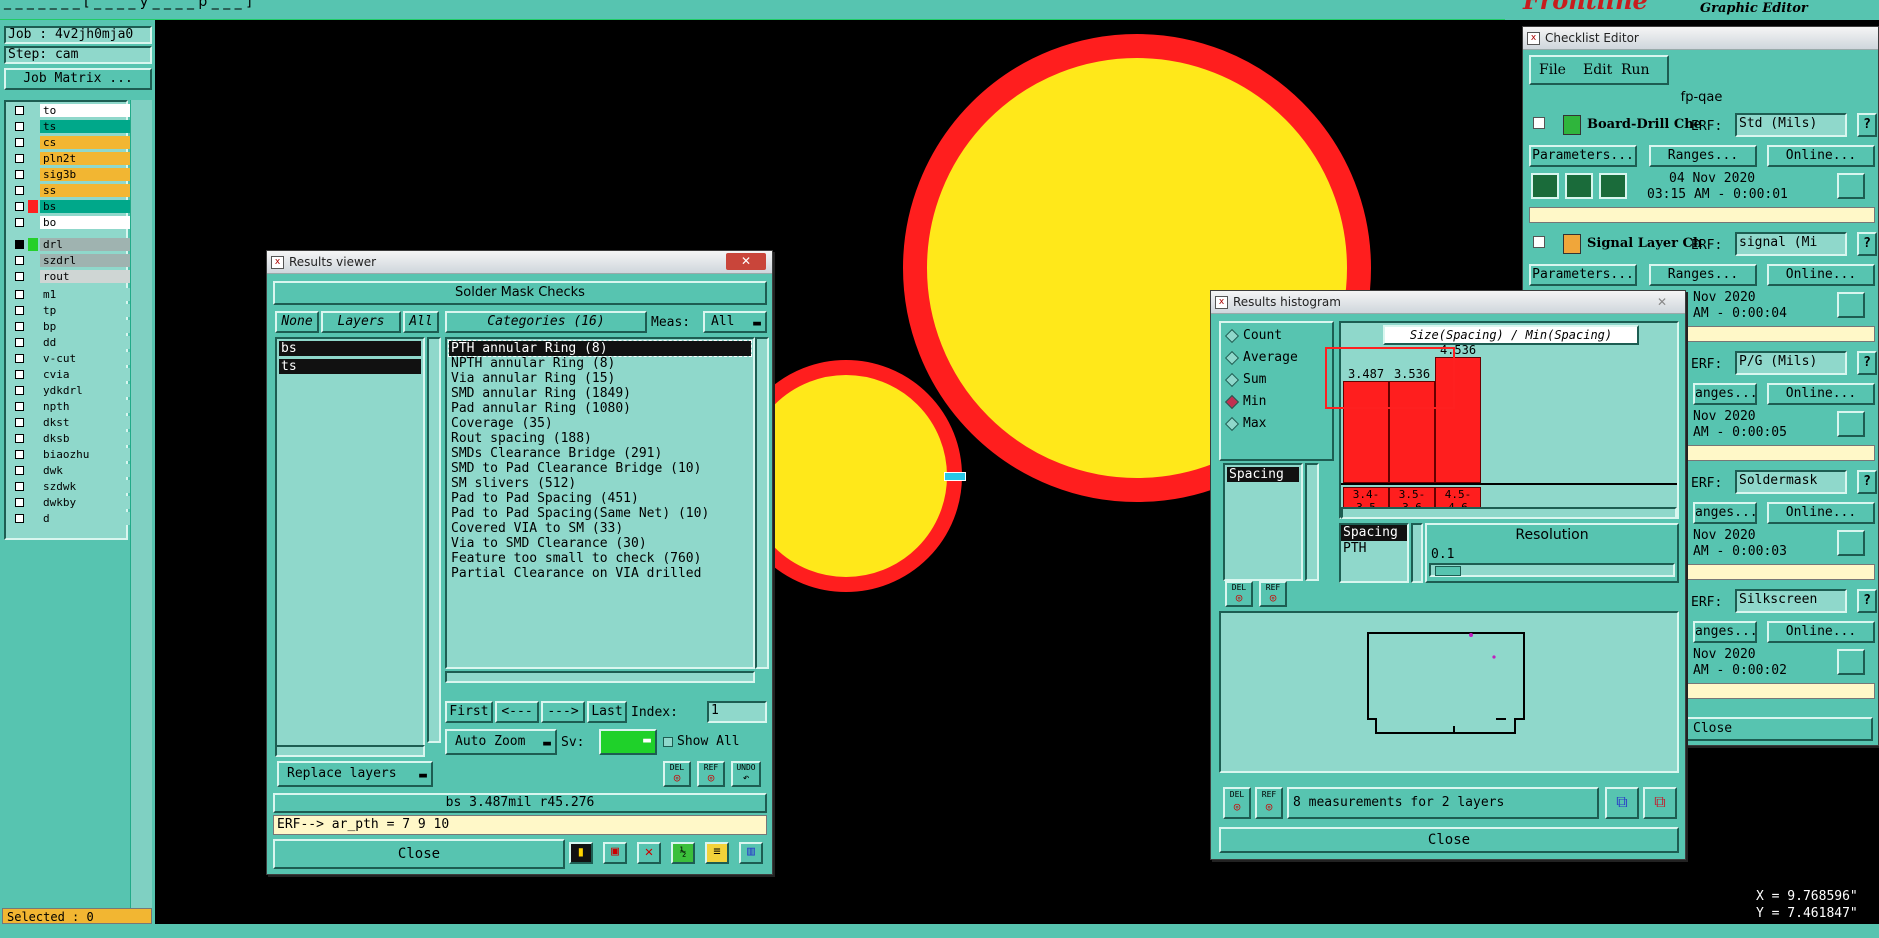 Image resolution: width=1879 pixels, height=938 pixels. Describe the element at coordinates (1539, 242) in the screenshot. I see `check-enable-icon` at that location.